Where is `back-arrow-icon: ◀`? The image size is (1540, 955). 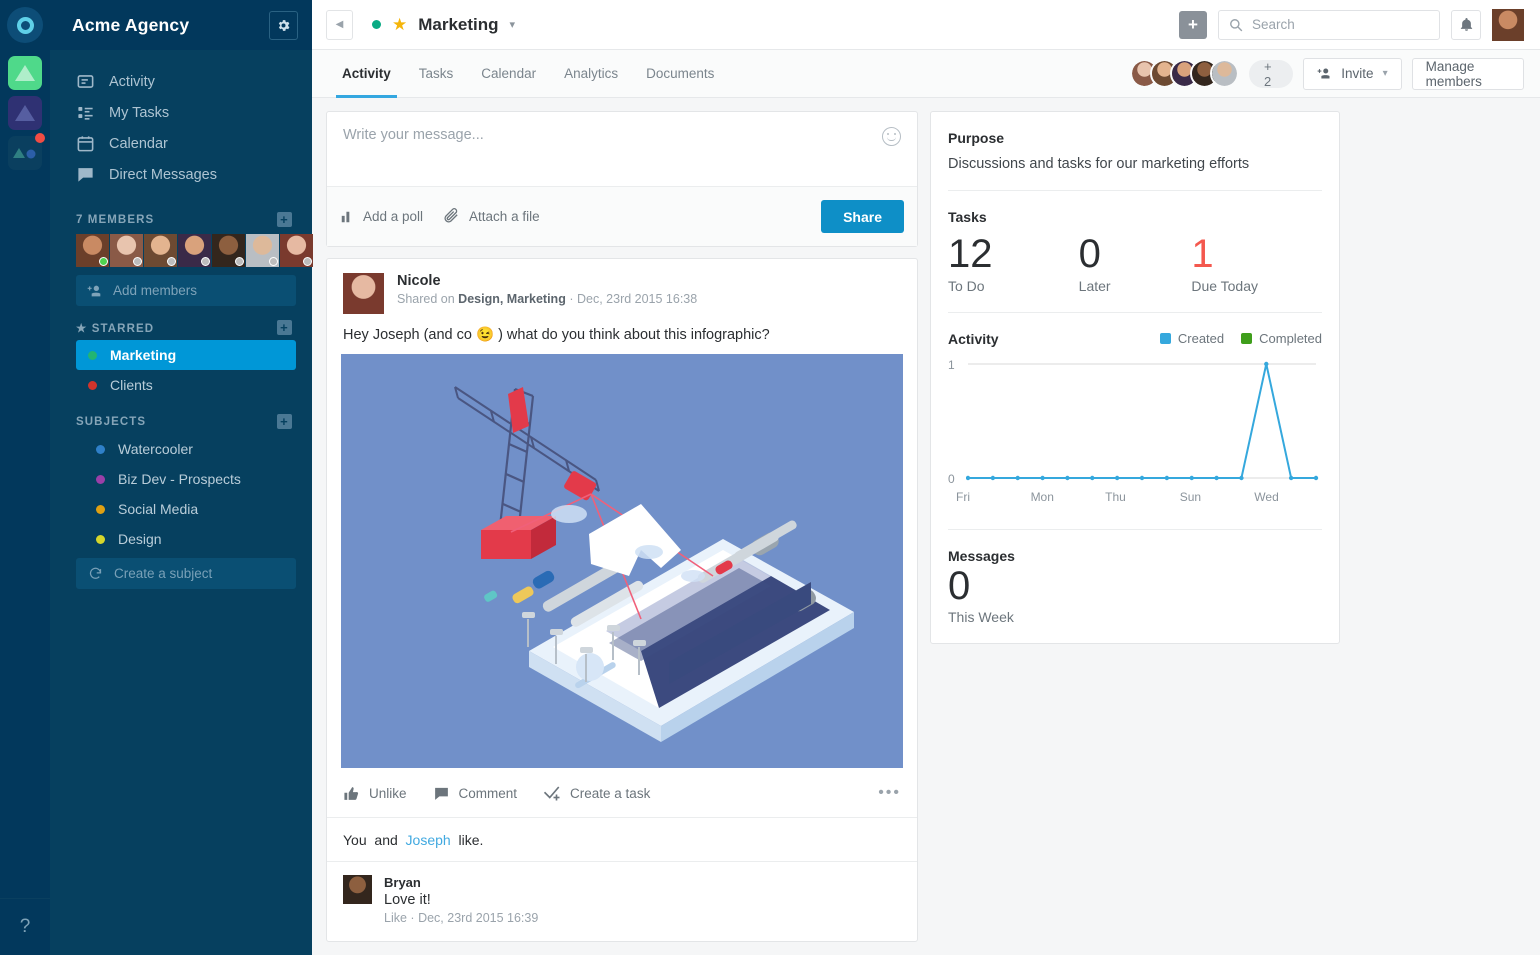
back-arrow-icon: ◀ is located at coordinates (339, 24).